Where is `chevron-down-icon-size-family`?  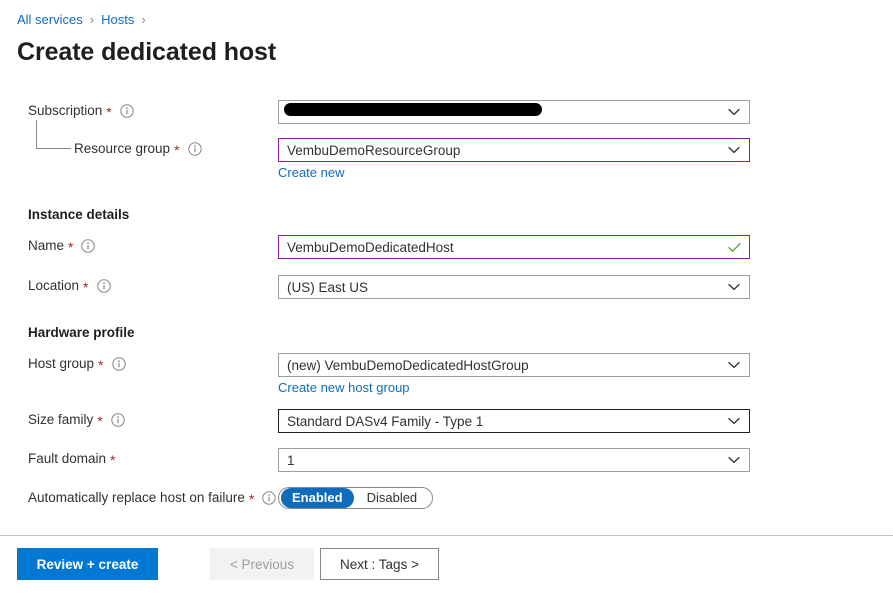 chevron-down-icon-size-family is located at coordinates (734, 421).